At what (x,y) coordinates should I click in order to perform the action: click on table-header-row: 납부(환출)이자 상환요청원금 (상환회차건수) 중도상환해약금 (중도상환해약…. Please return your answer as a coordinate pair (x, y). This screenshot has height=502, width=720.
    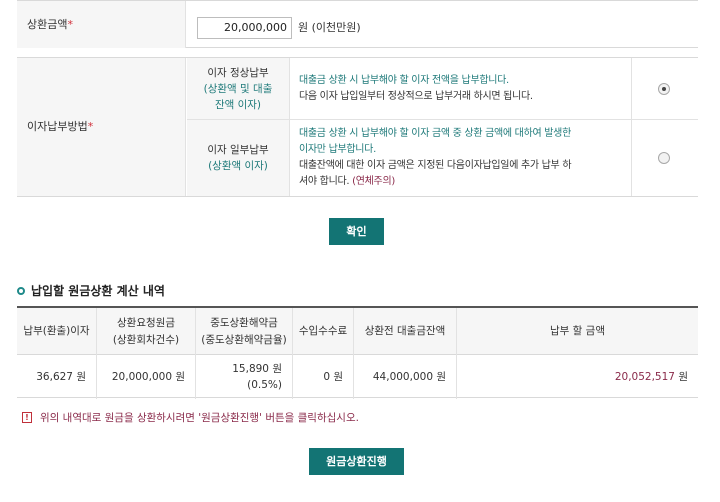
    Looking at the image, I should click on (357, 331).